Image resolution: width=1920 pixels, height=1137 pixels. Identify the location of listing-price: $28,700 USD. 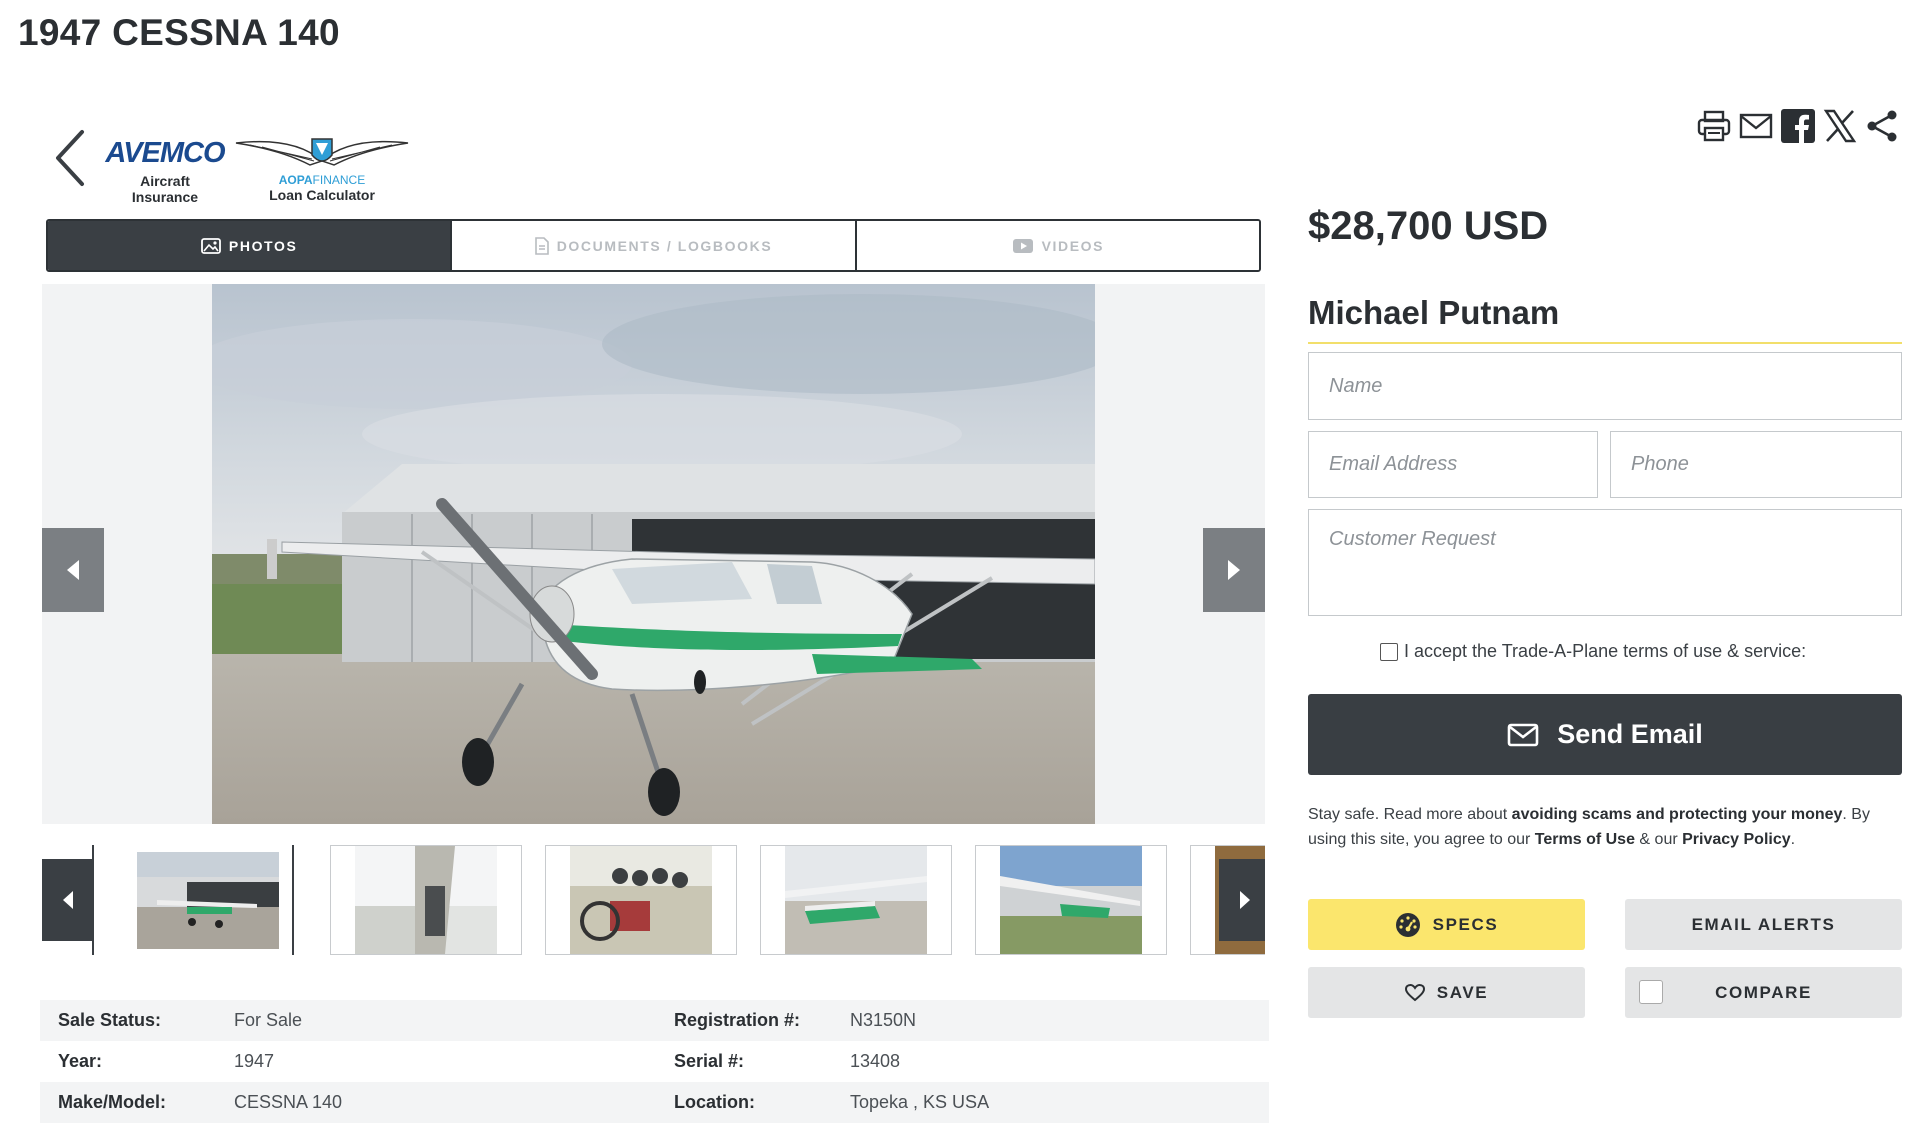
(1428, 226).